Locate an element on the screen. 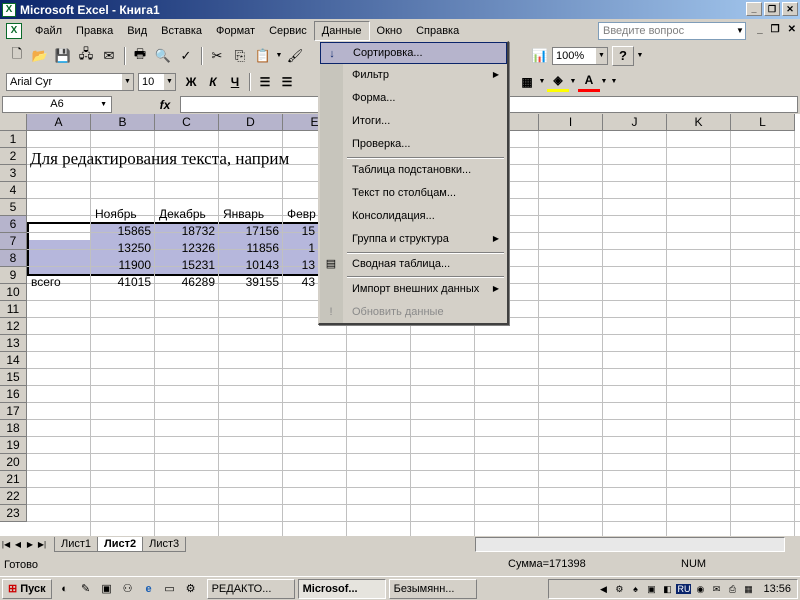 The width and height of the screenshot is (800, 600). row-header-23: 23 is located at coordinates (13, 513).